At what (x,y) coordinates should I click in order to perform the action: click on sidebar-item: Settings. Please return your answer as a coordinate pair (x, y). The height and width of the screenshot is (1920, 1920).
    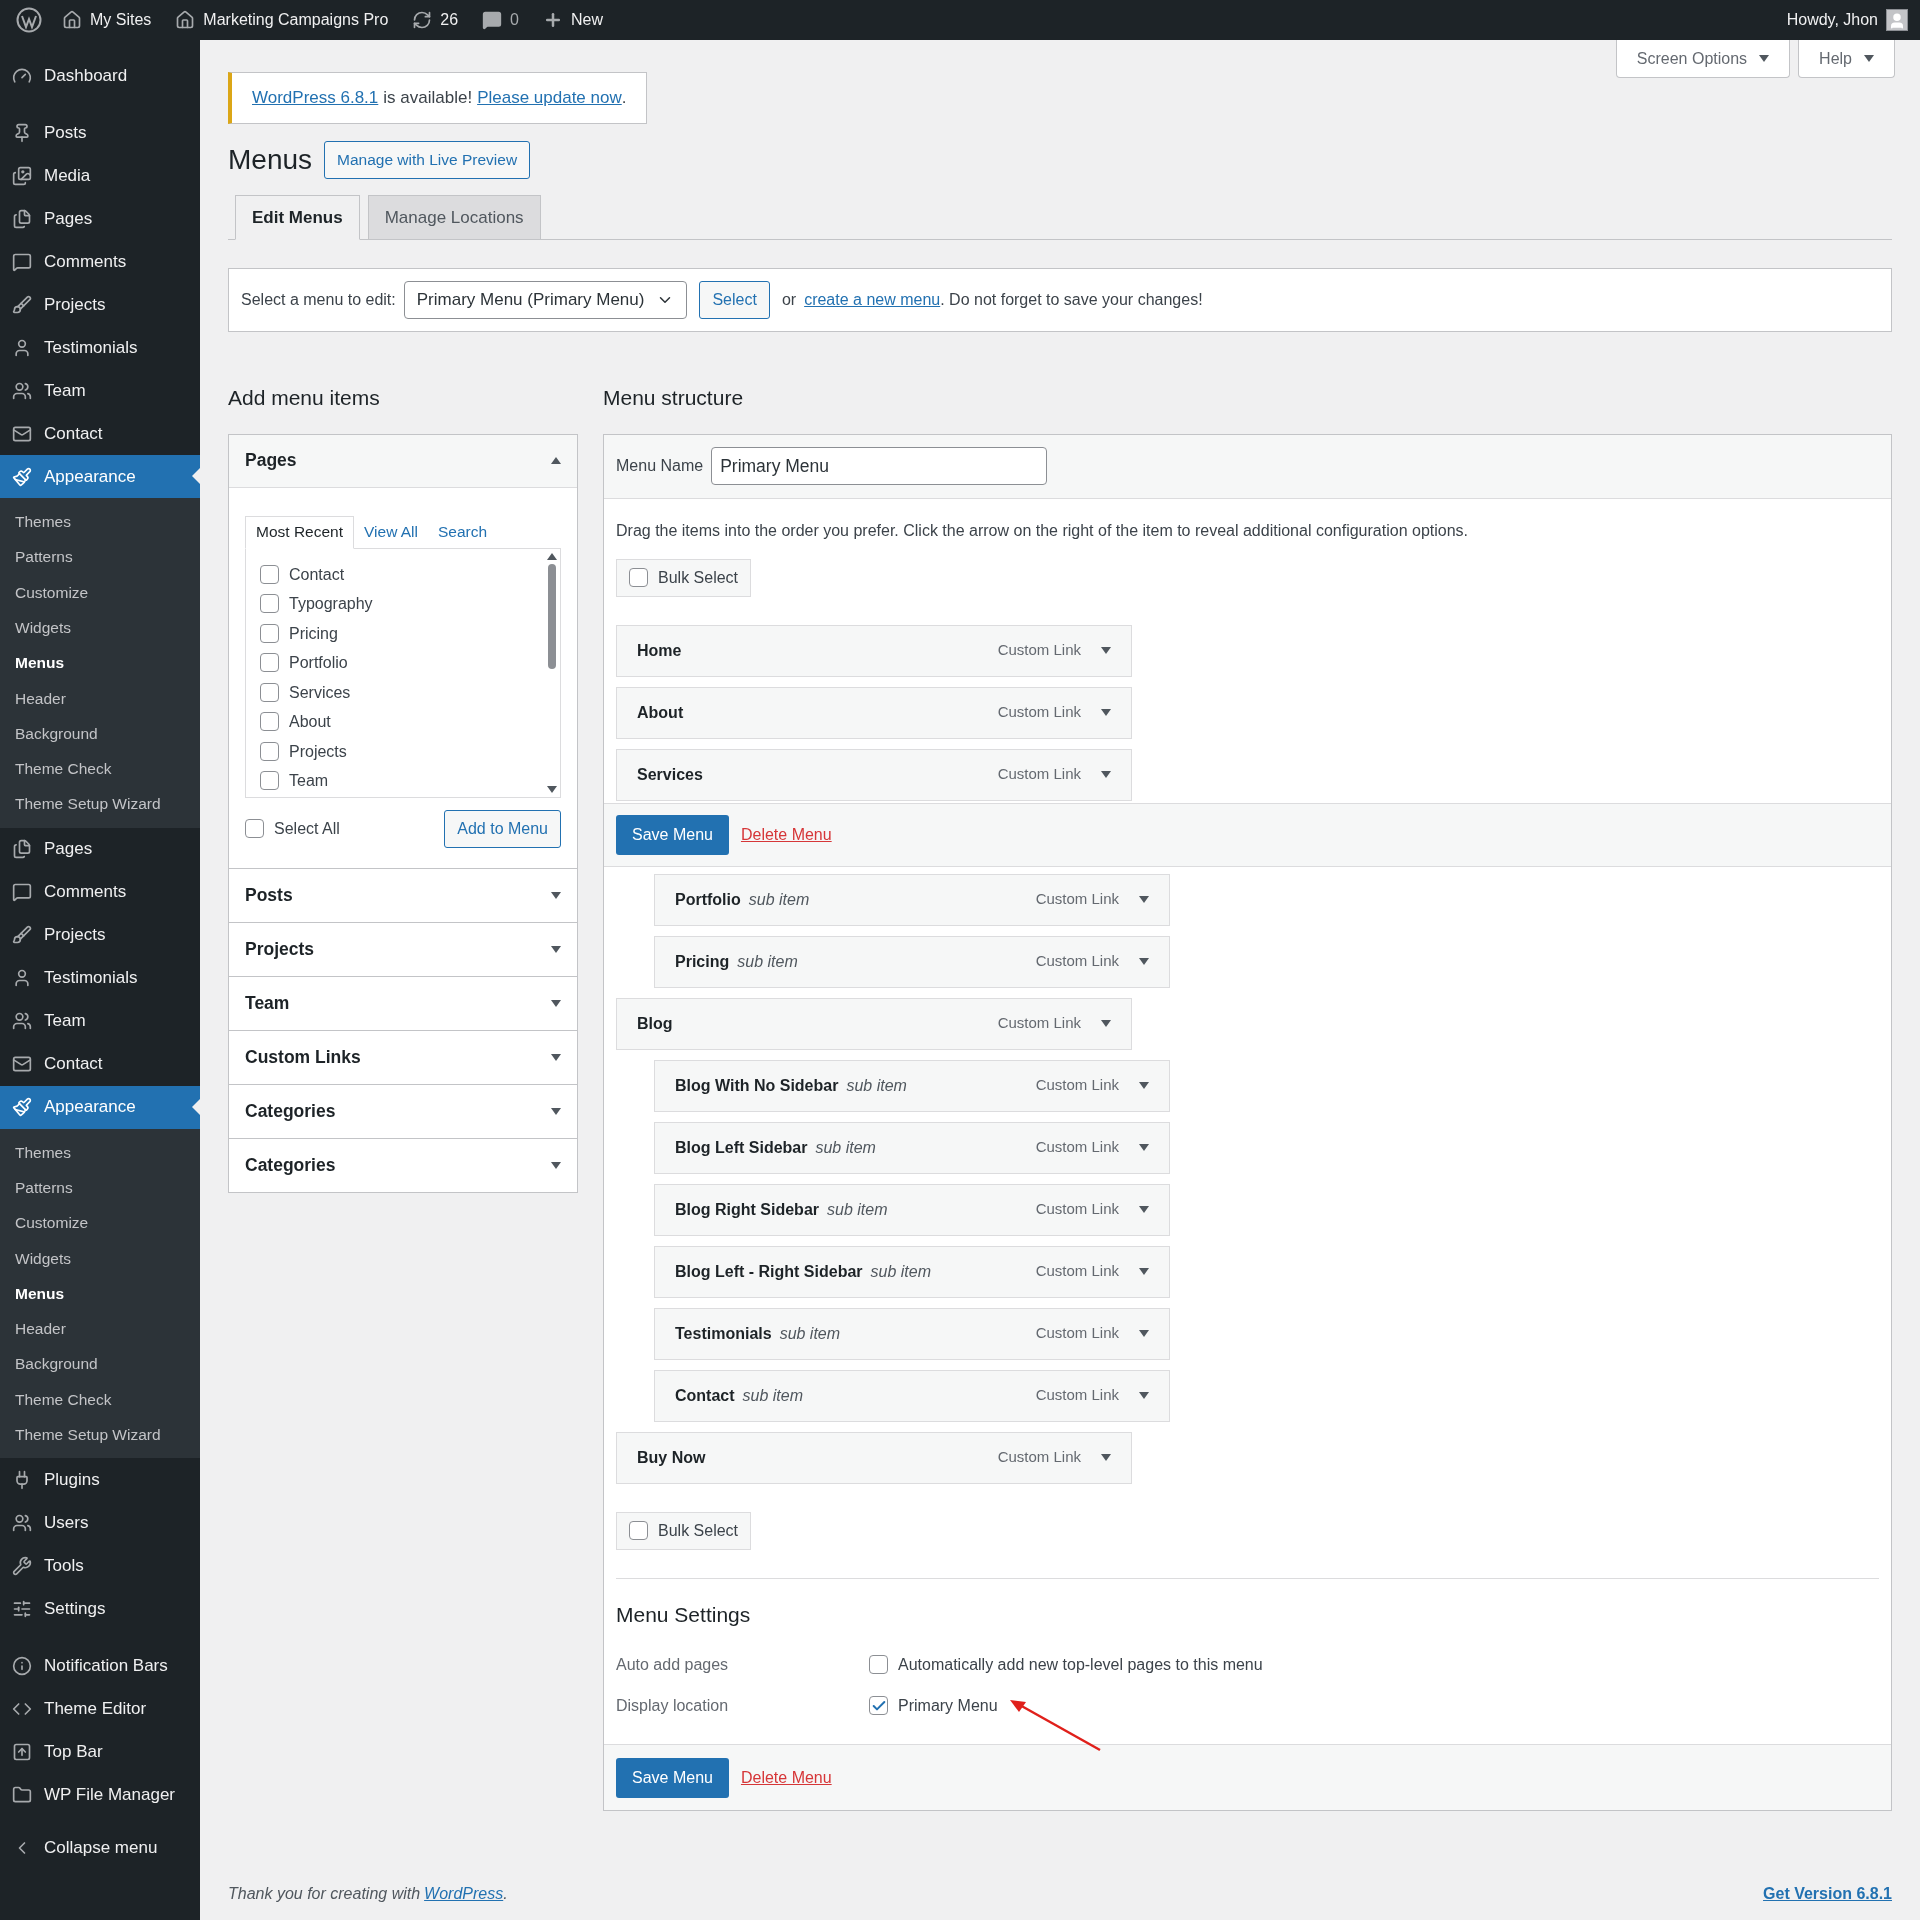
    Looking at the image, I should click on (100, 1609).